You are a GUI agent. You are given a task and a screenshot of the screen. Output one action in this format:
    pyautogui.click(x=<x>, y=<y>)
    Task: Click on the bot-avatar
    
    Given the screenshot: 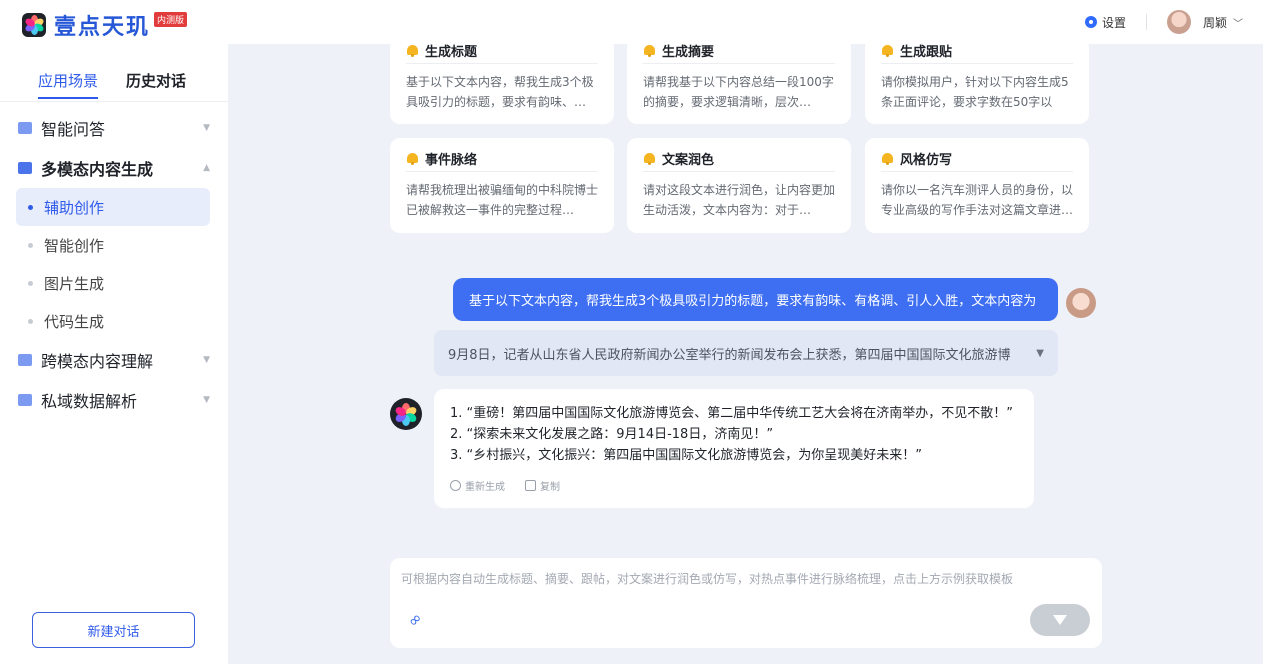 What is the action you would take?
    pyautogui.click(x=406, y=414)
    